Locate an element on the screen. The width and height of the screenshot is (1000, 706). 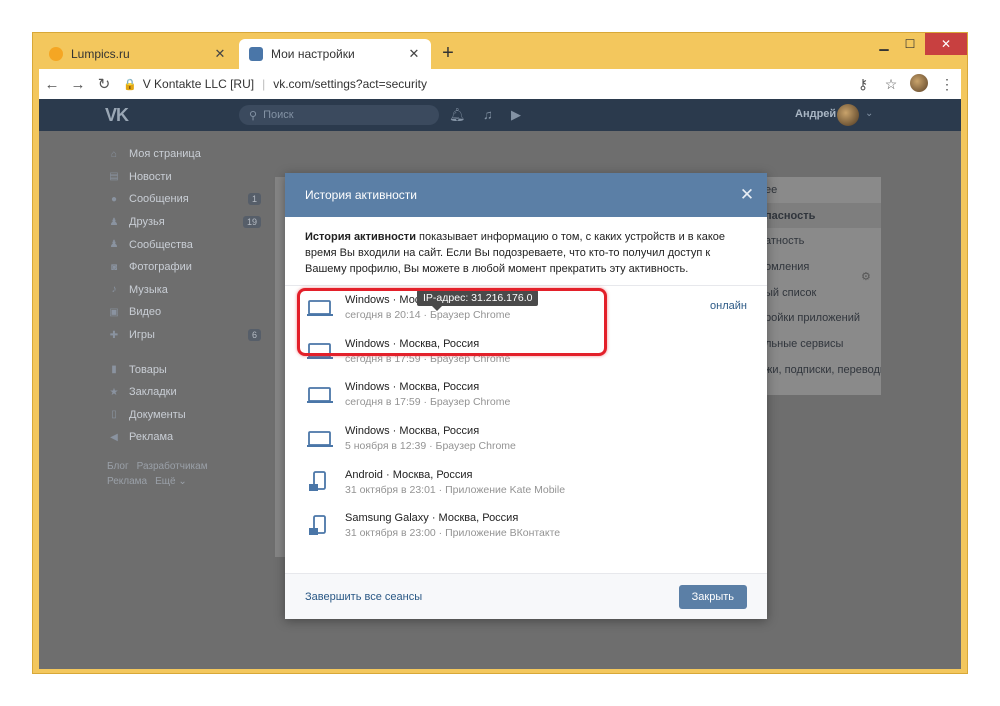
nav-label: Игры is located at coordinates (142, 335).